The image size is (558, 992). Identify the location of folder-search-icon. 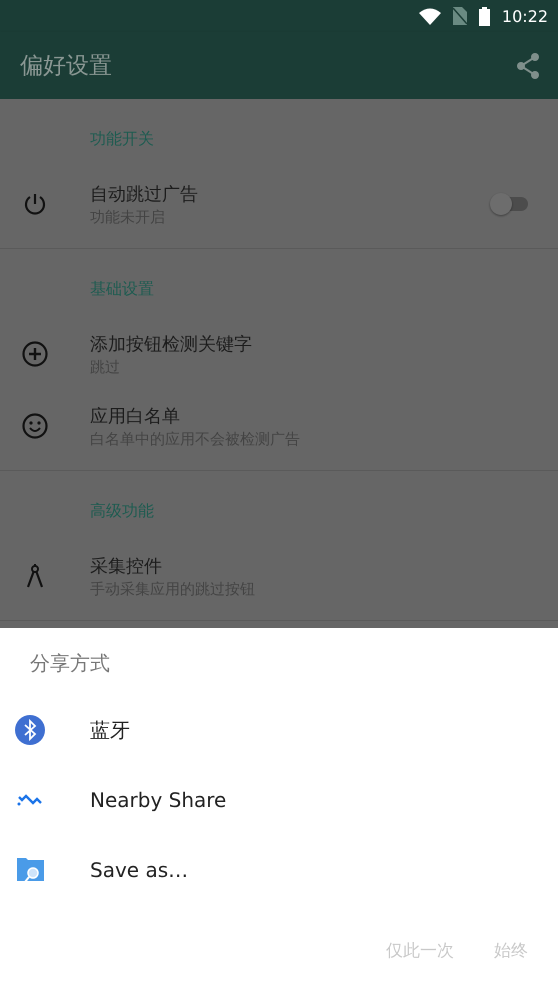
(30, 870).